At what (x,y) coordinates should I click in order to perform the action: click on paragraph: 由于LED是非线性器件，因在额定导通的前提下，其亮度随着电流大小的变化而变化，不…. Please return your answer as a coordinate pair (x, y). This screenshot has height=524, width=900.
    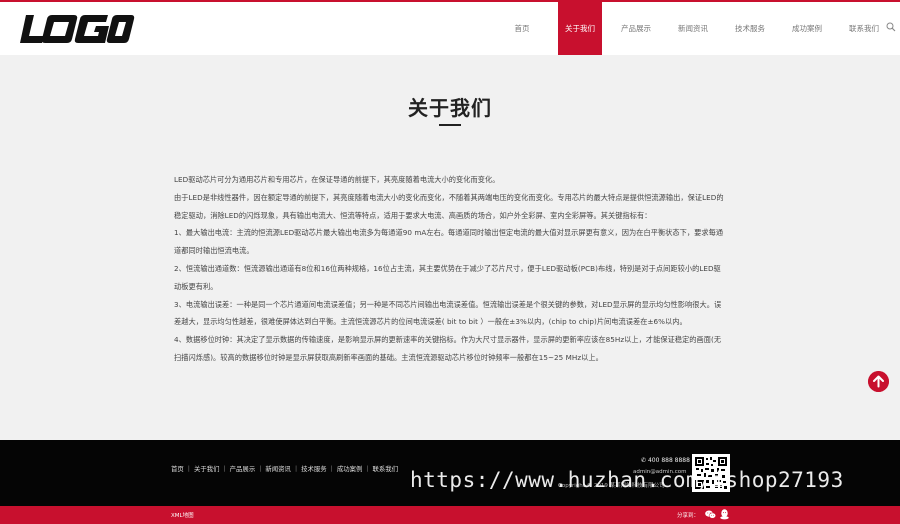
    Looking at the image, I should click on (449, 206).